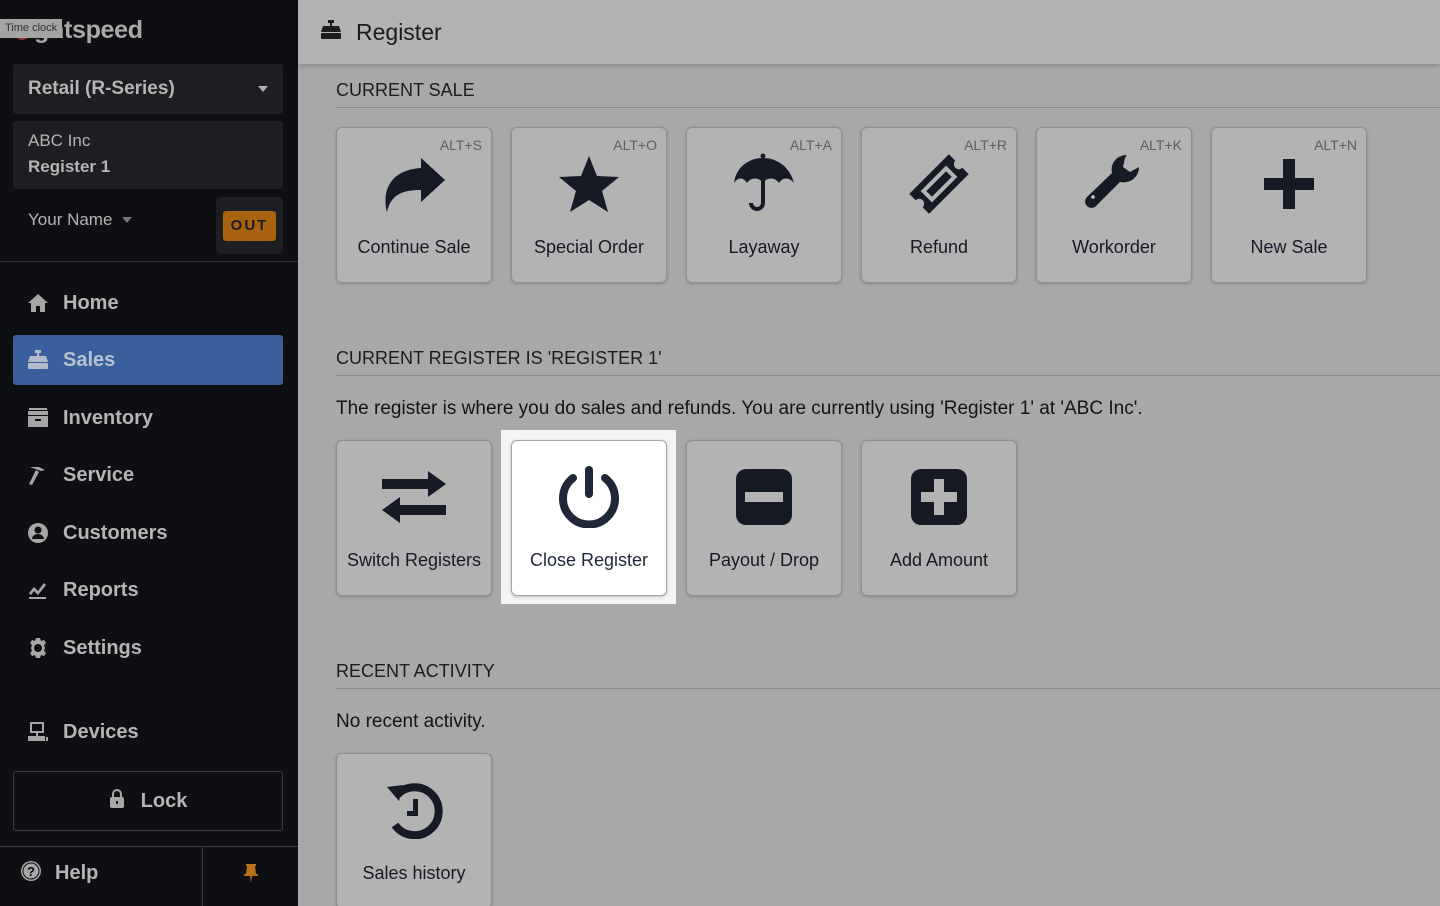 This screenshot has width=1440, height=906. Describe the element at coordinates (939, 560) in the screenshot. I see `tile-label: Add Amount` at that location.